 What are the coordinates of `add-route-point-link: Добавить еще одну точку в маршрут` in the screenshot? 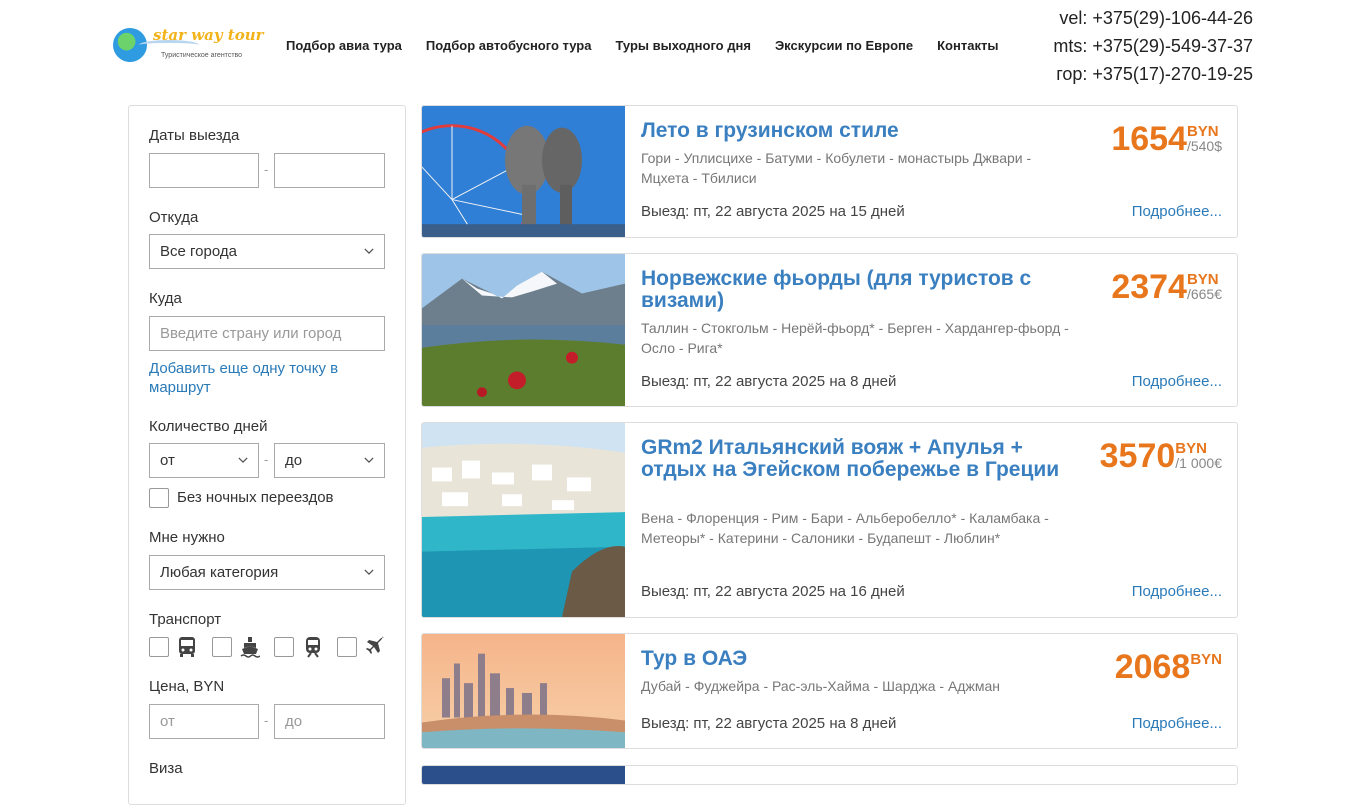 It's located at (259, 378).